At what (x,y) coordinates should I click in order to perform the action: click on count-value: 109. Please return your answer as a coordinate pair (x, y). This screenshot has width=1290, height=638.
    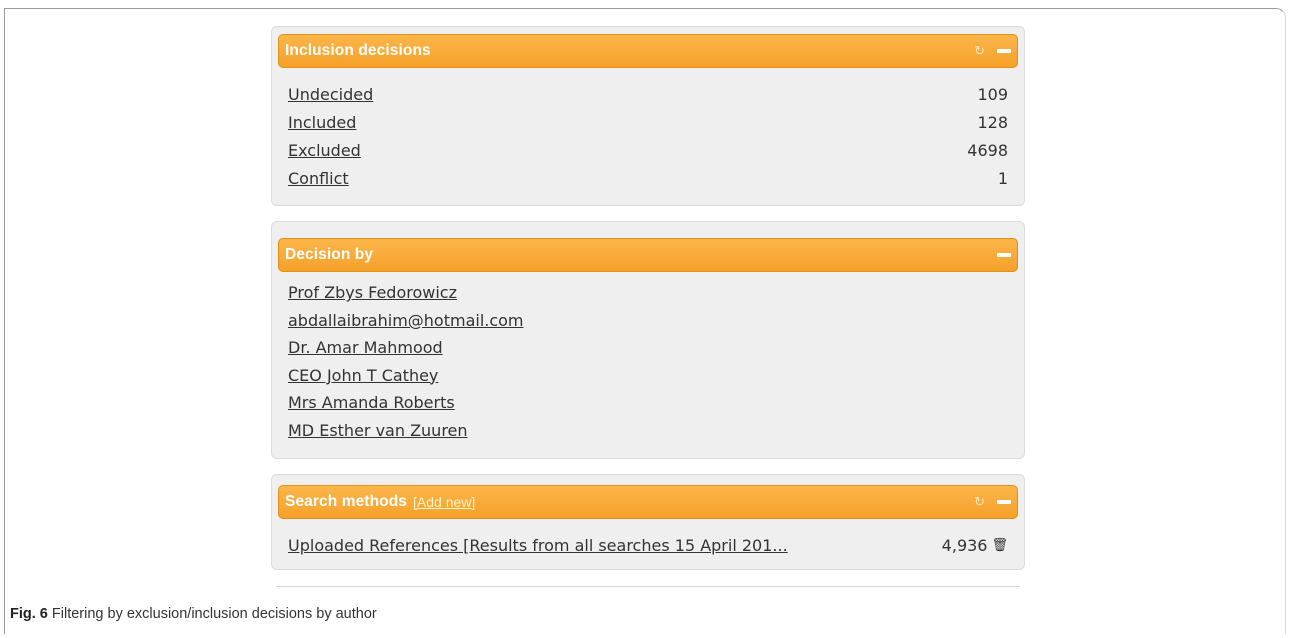
    Looking at the image, I should click on (992, 94).